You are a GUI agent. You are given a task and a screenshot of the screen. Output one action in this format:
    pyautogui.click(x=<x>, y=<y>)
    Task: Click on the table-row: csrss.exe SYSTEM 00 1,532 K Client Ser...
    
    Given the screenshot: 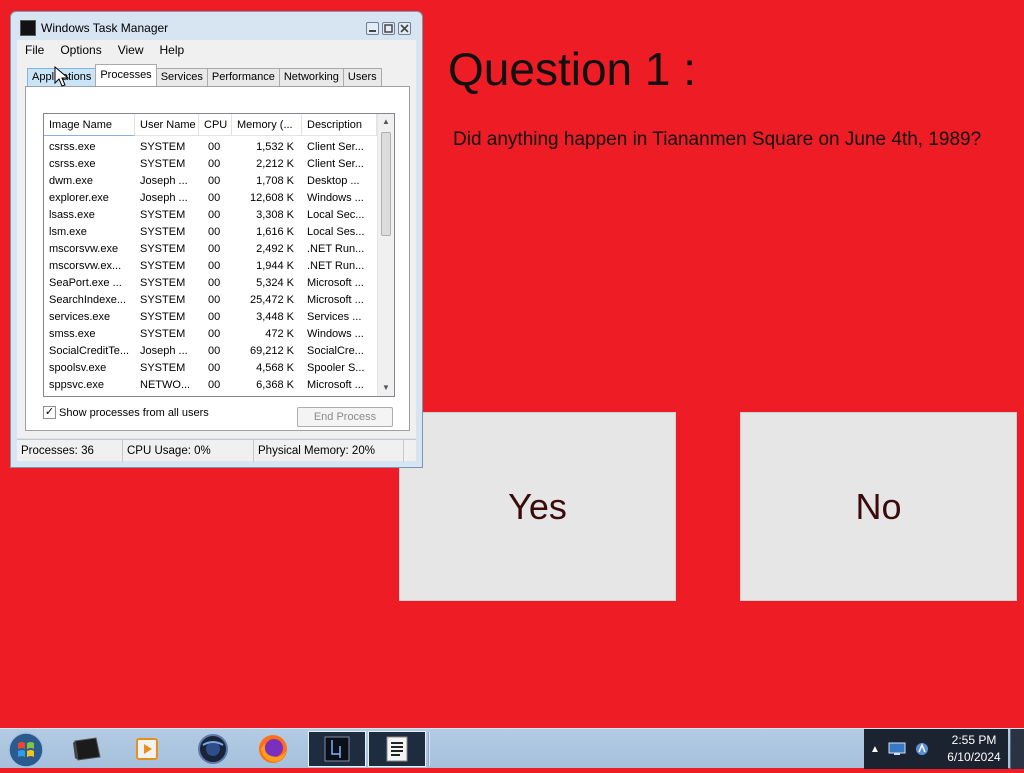 What is the action you would take?
    pyautogui.click(x=210, y=147)
    